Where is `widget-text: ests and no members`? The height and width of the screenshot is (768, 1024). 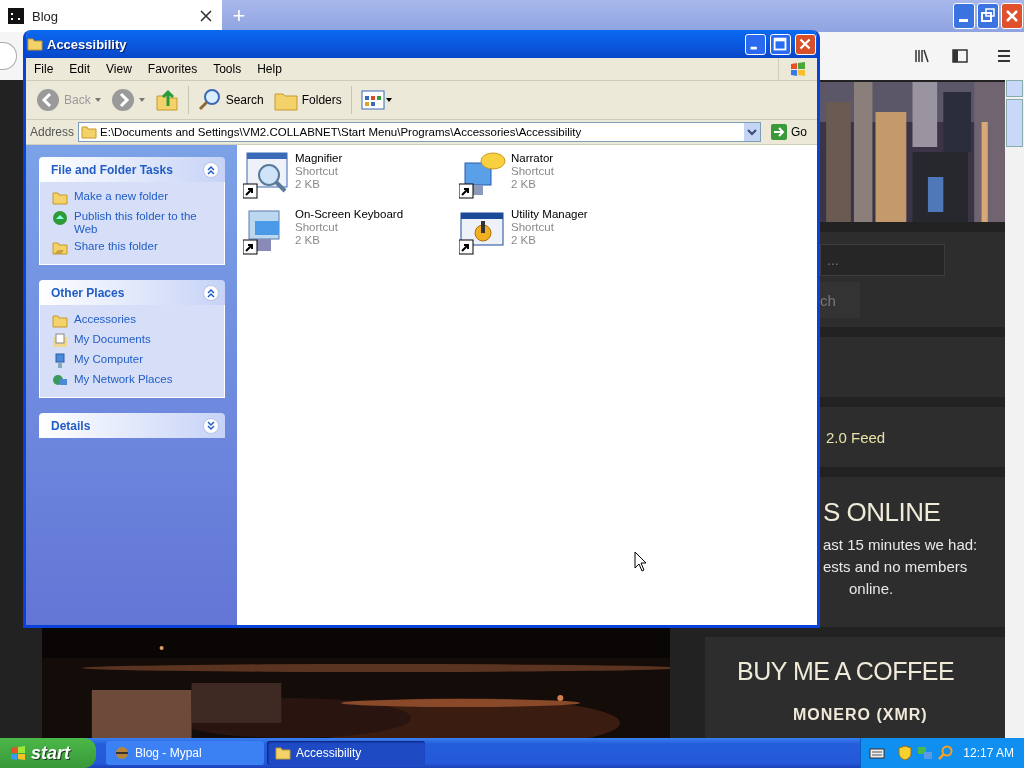 widget-text: ests and no members is located at coordinates (896, 567).